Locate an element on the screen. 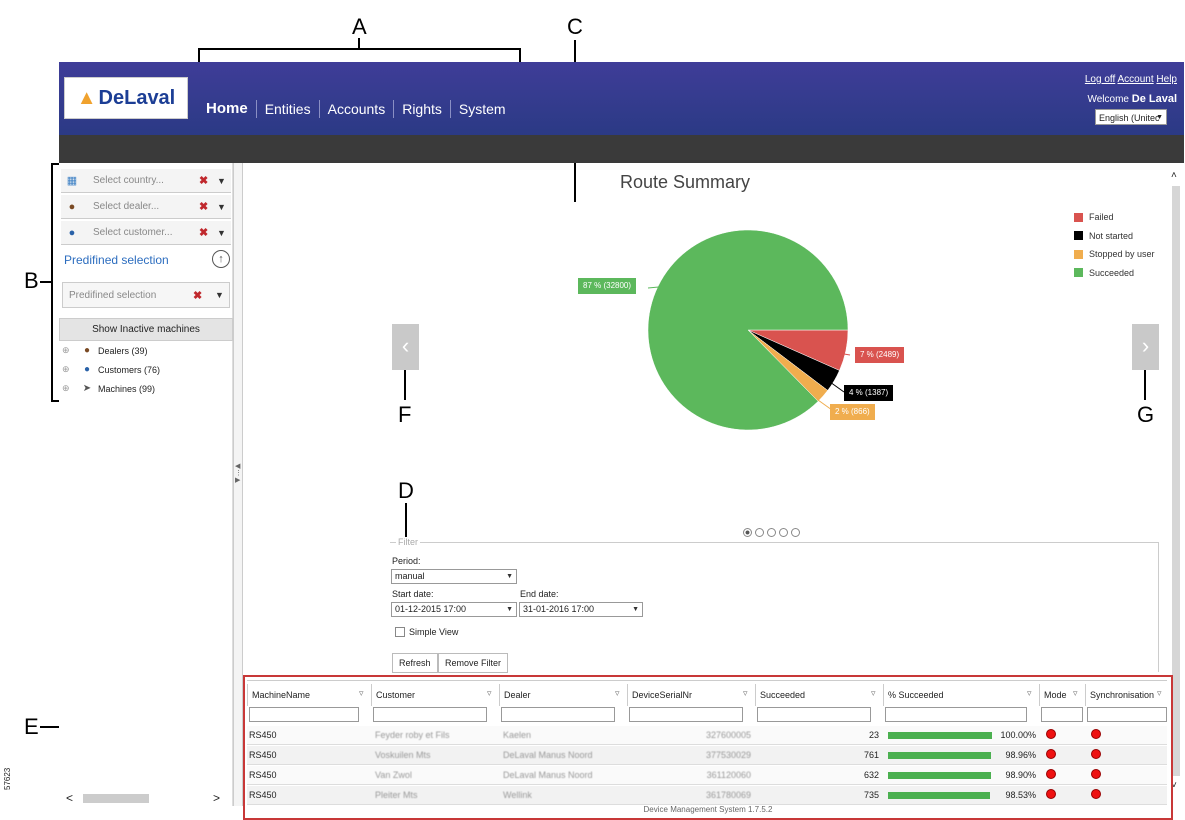 The width and height of the screenshot is (1185, 820). predefined-select: Predifined selection ✖ ▼ is located at coordinates (146, 295).